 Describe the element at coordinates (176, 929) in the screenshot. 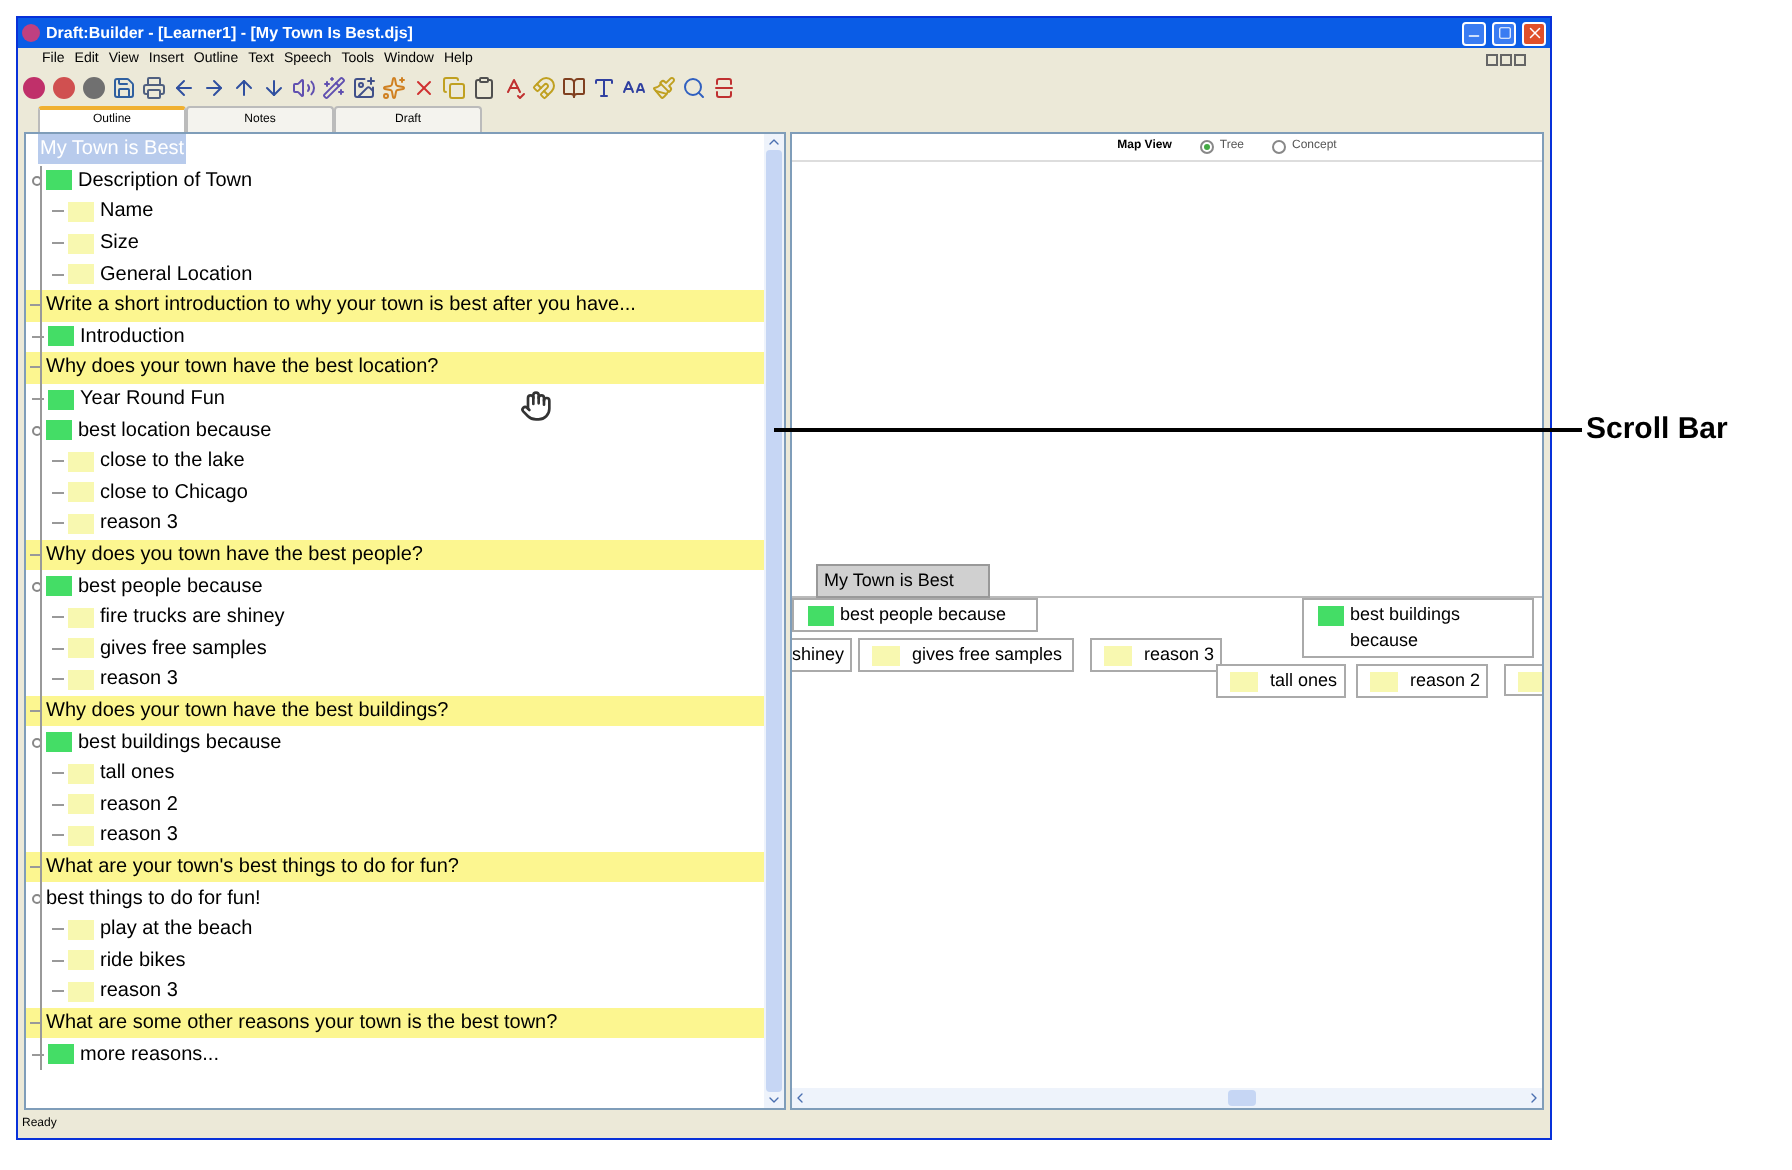

I see `outline-item: play at the beach` at that location.